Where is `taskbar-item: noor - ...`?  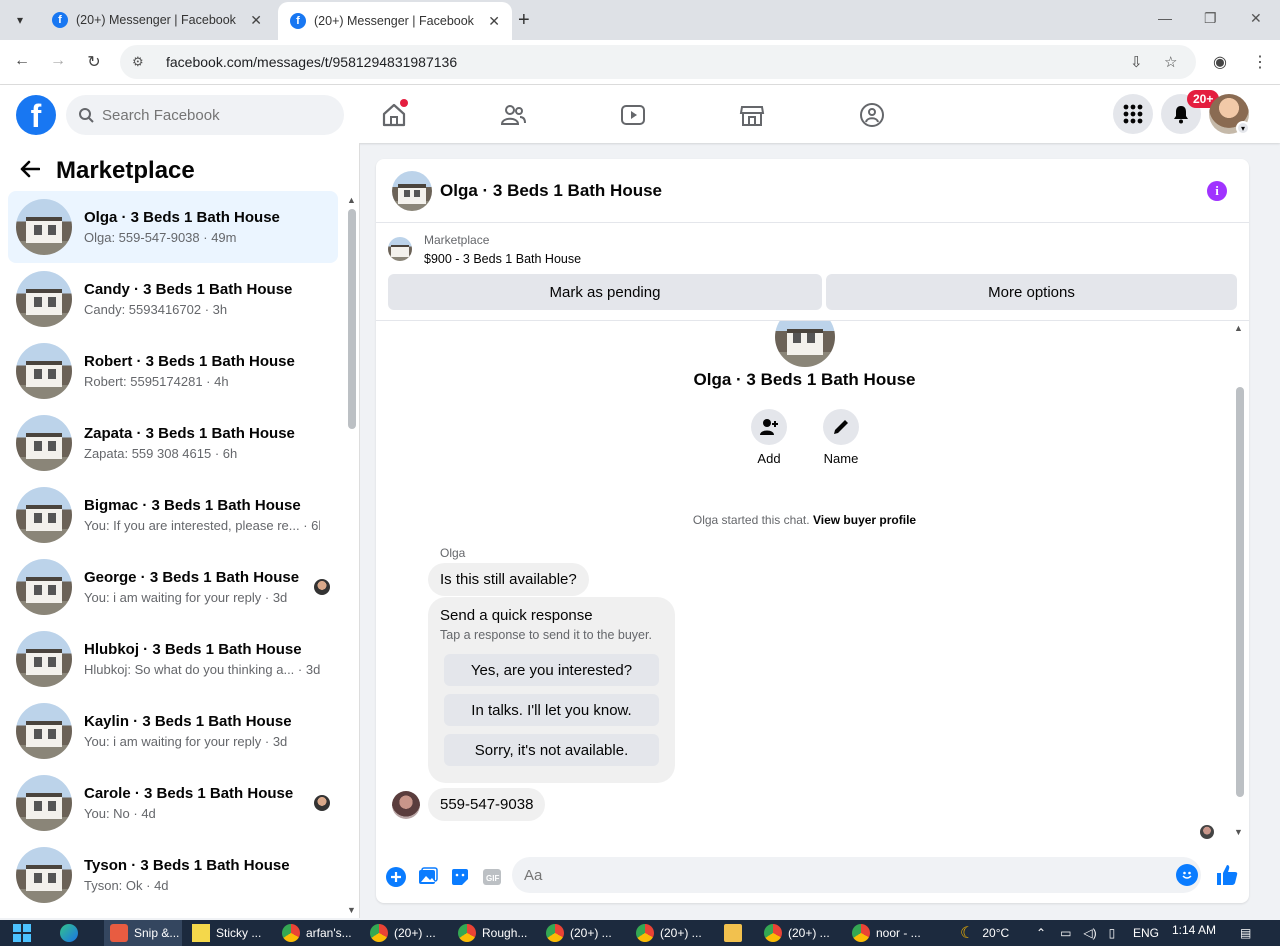
taskbar-item: noor - ... is located at coordinates (886, 933).